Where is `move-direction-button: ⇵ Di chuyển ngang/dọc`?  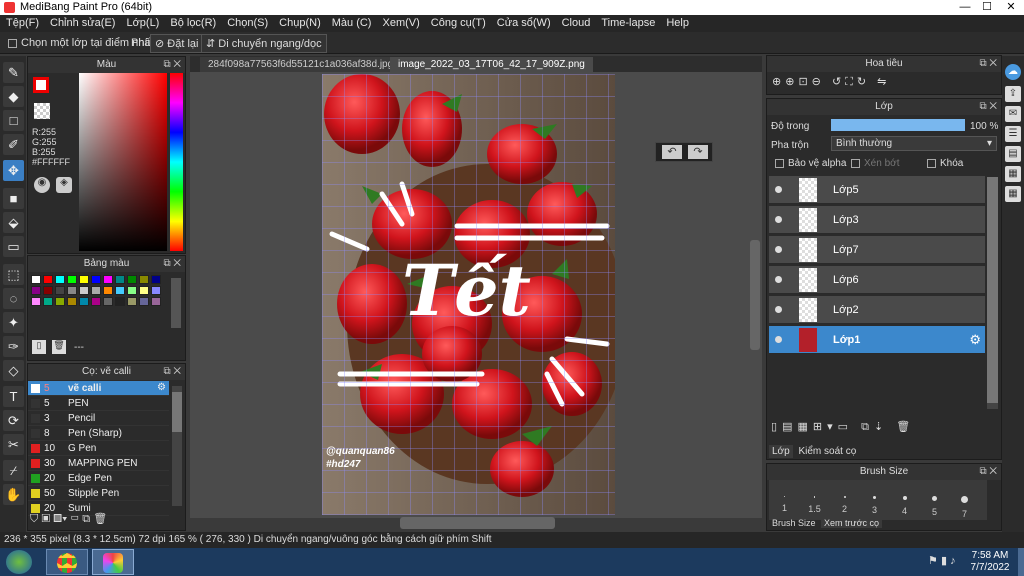
move-direction-button: ⇵ Di chuyển ngang/dọc is located at coordinates (264, 43).